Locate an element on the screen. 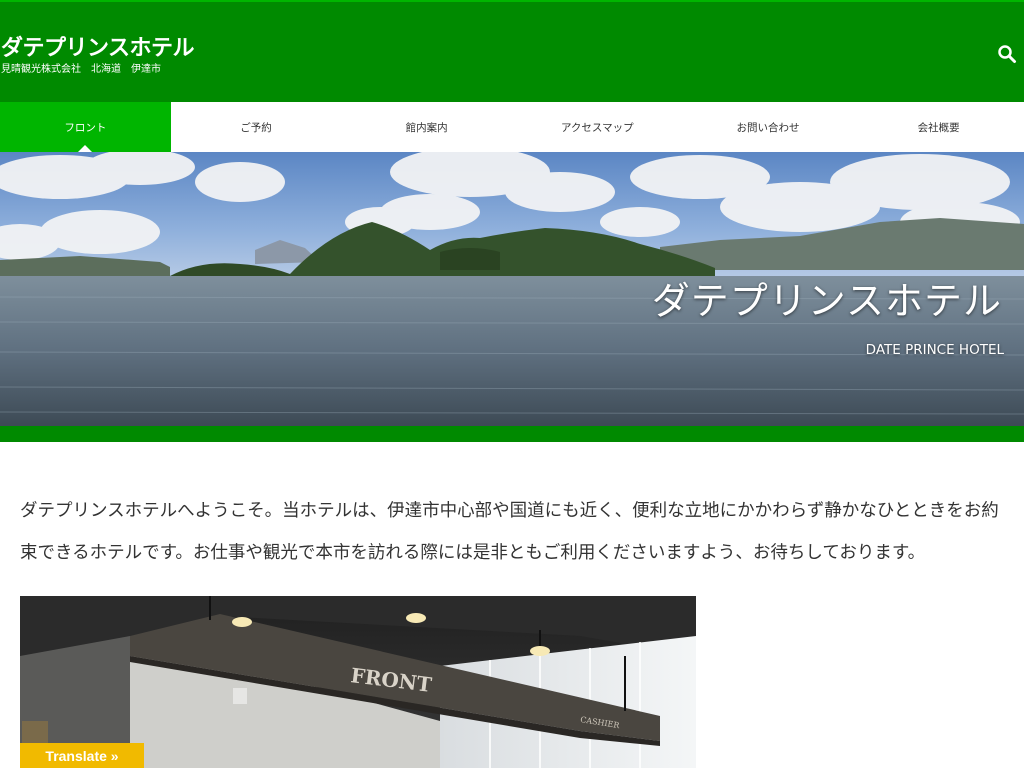 The image size is (1024, 768). hero-bottom-band is located at coordinates (512, 434).